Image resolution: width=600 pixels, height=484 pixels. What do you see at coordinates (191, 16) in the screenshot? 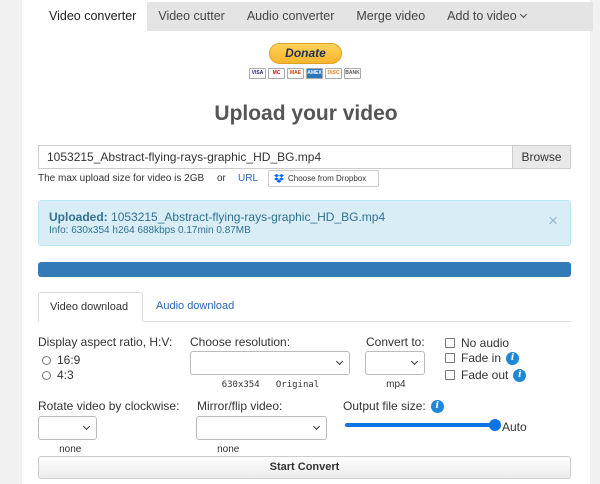
I see `tab-video-cutter: Video cutter` at bounding box center [191, 16].